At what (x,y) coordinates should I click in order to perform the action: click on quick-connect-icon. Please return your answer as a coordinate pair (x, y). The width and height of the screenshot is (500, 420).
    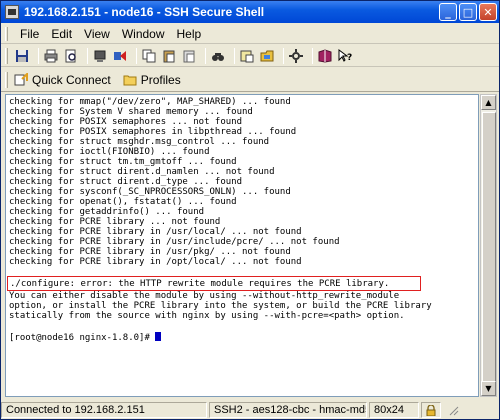
    Looking at the image, I should click on (21, 79).